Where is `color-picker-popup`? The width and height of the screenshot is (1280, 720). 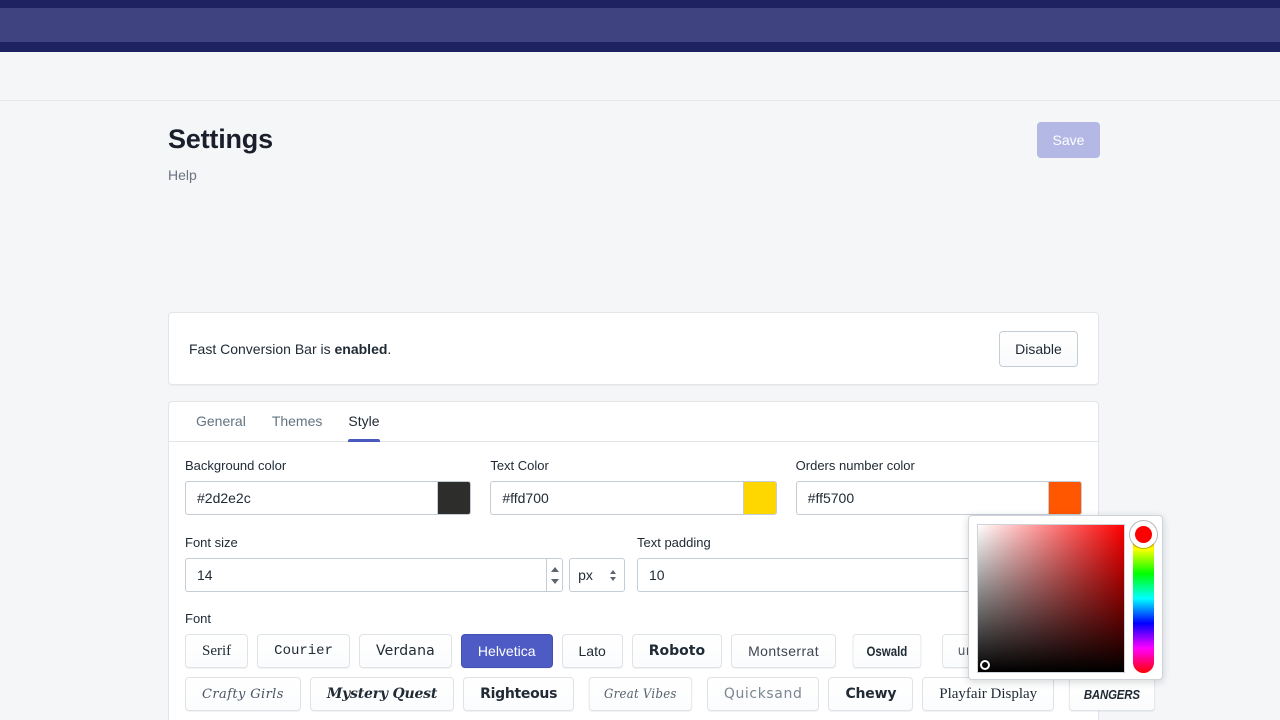 color-picker-popup is located at coordinates (1065, 597).